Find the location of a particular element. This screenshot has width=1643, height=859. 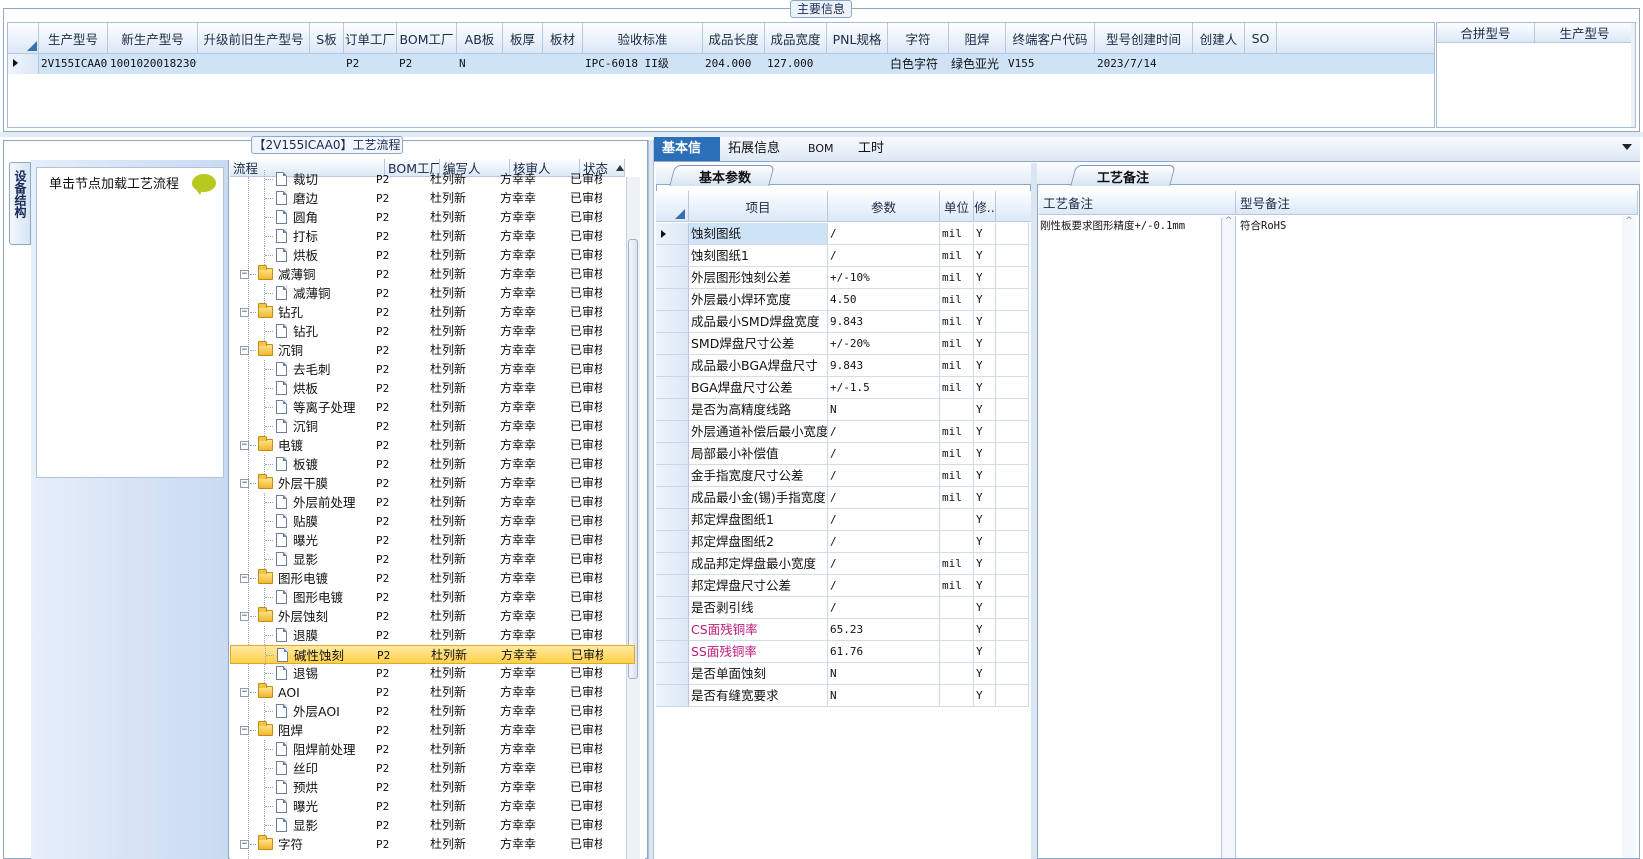

main-col-header: 板材 is located at coordinates (563, 38).